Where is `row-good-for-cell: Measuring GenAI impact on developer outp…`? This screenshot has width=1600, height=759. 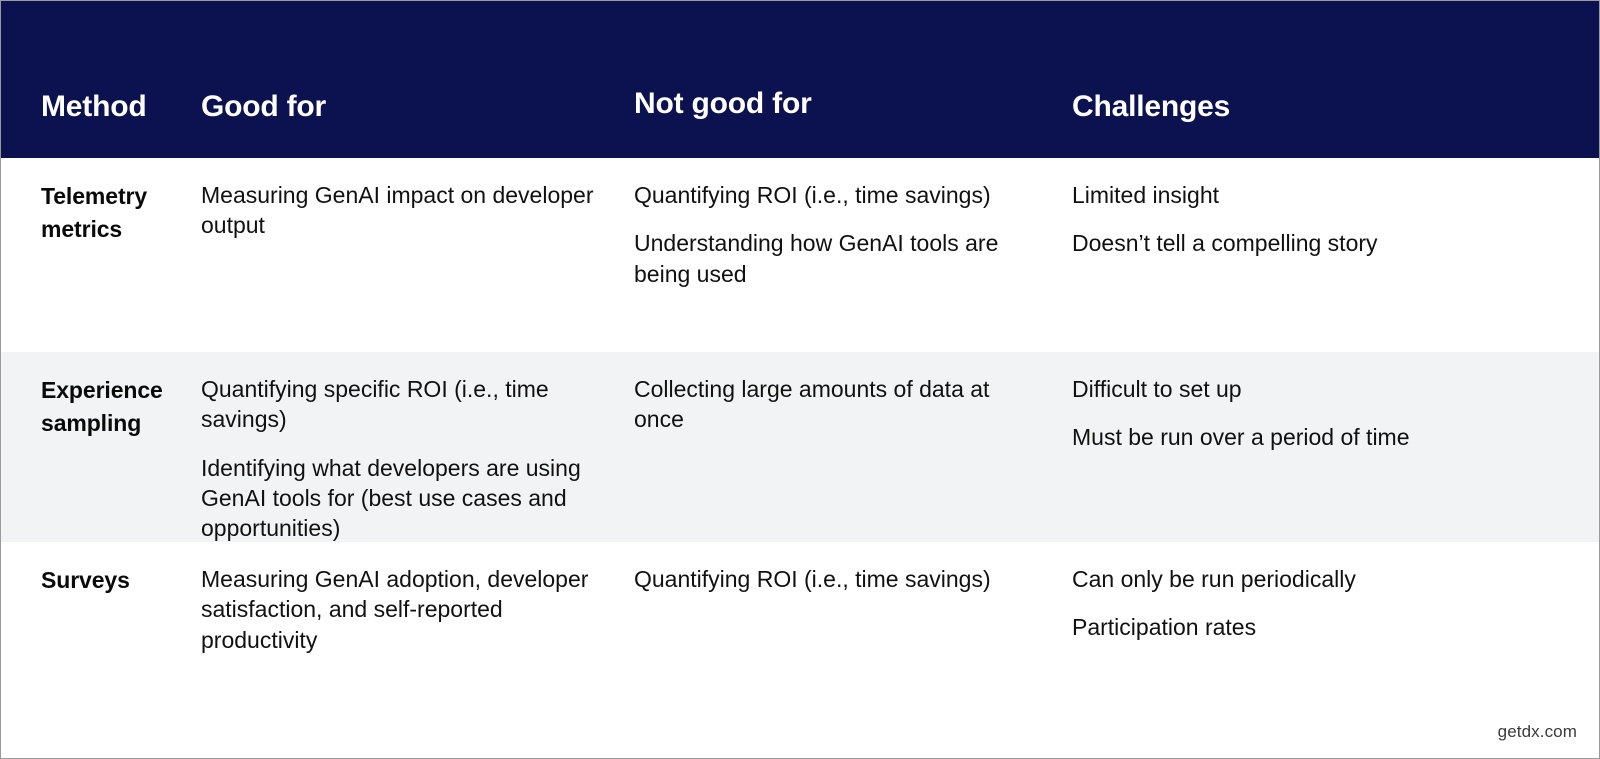 row-good-for-cell: Measuring GenAI impact on developer outp… is located at coordinates (417, 210).